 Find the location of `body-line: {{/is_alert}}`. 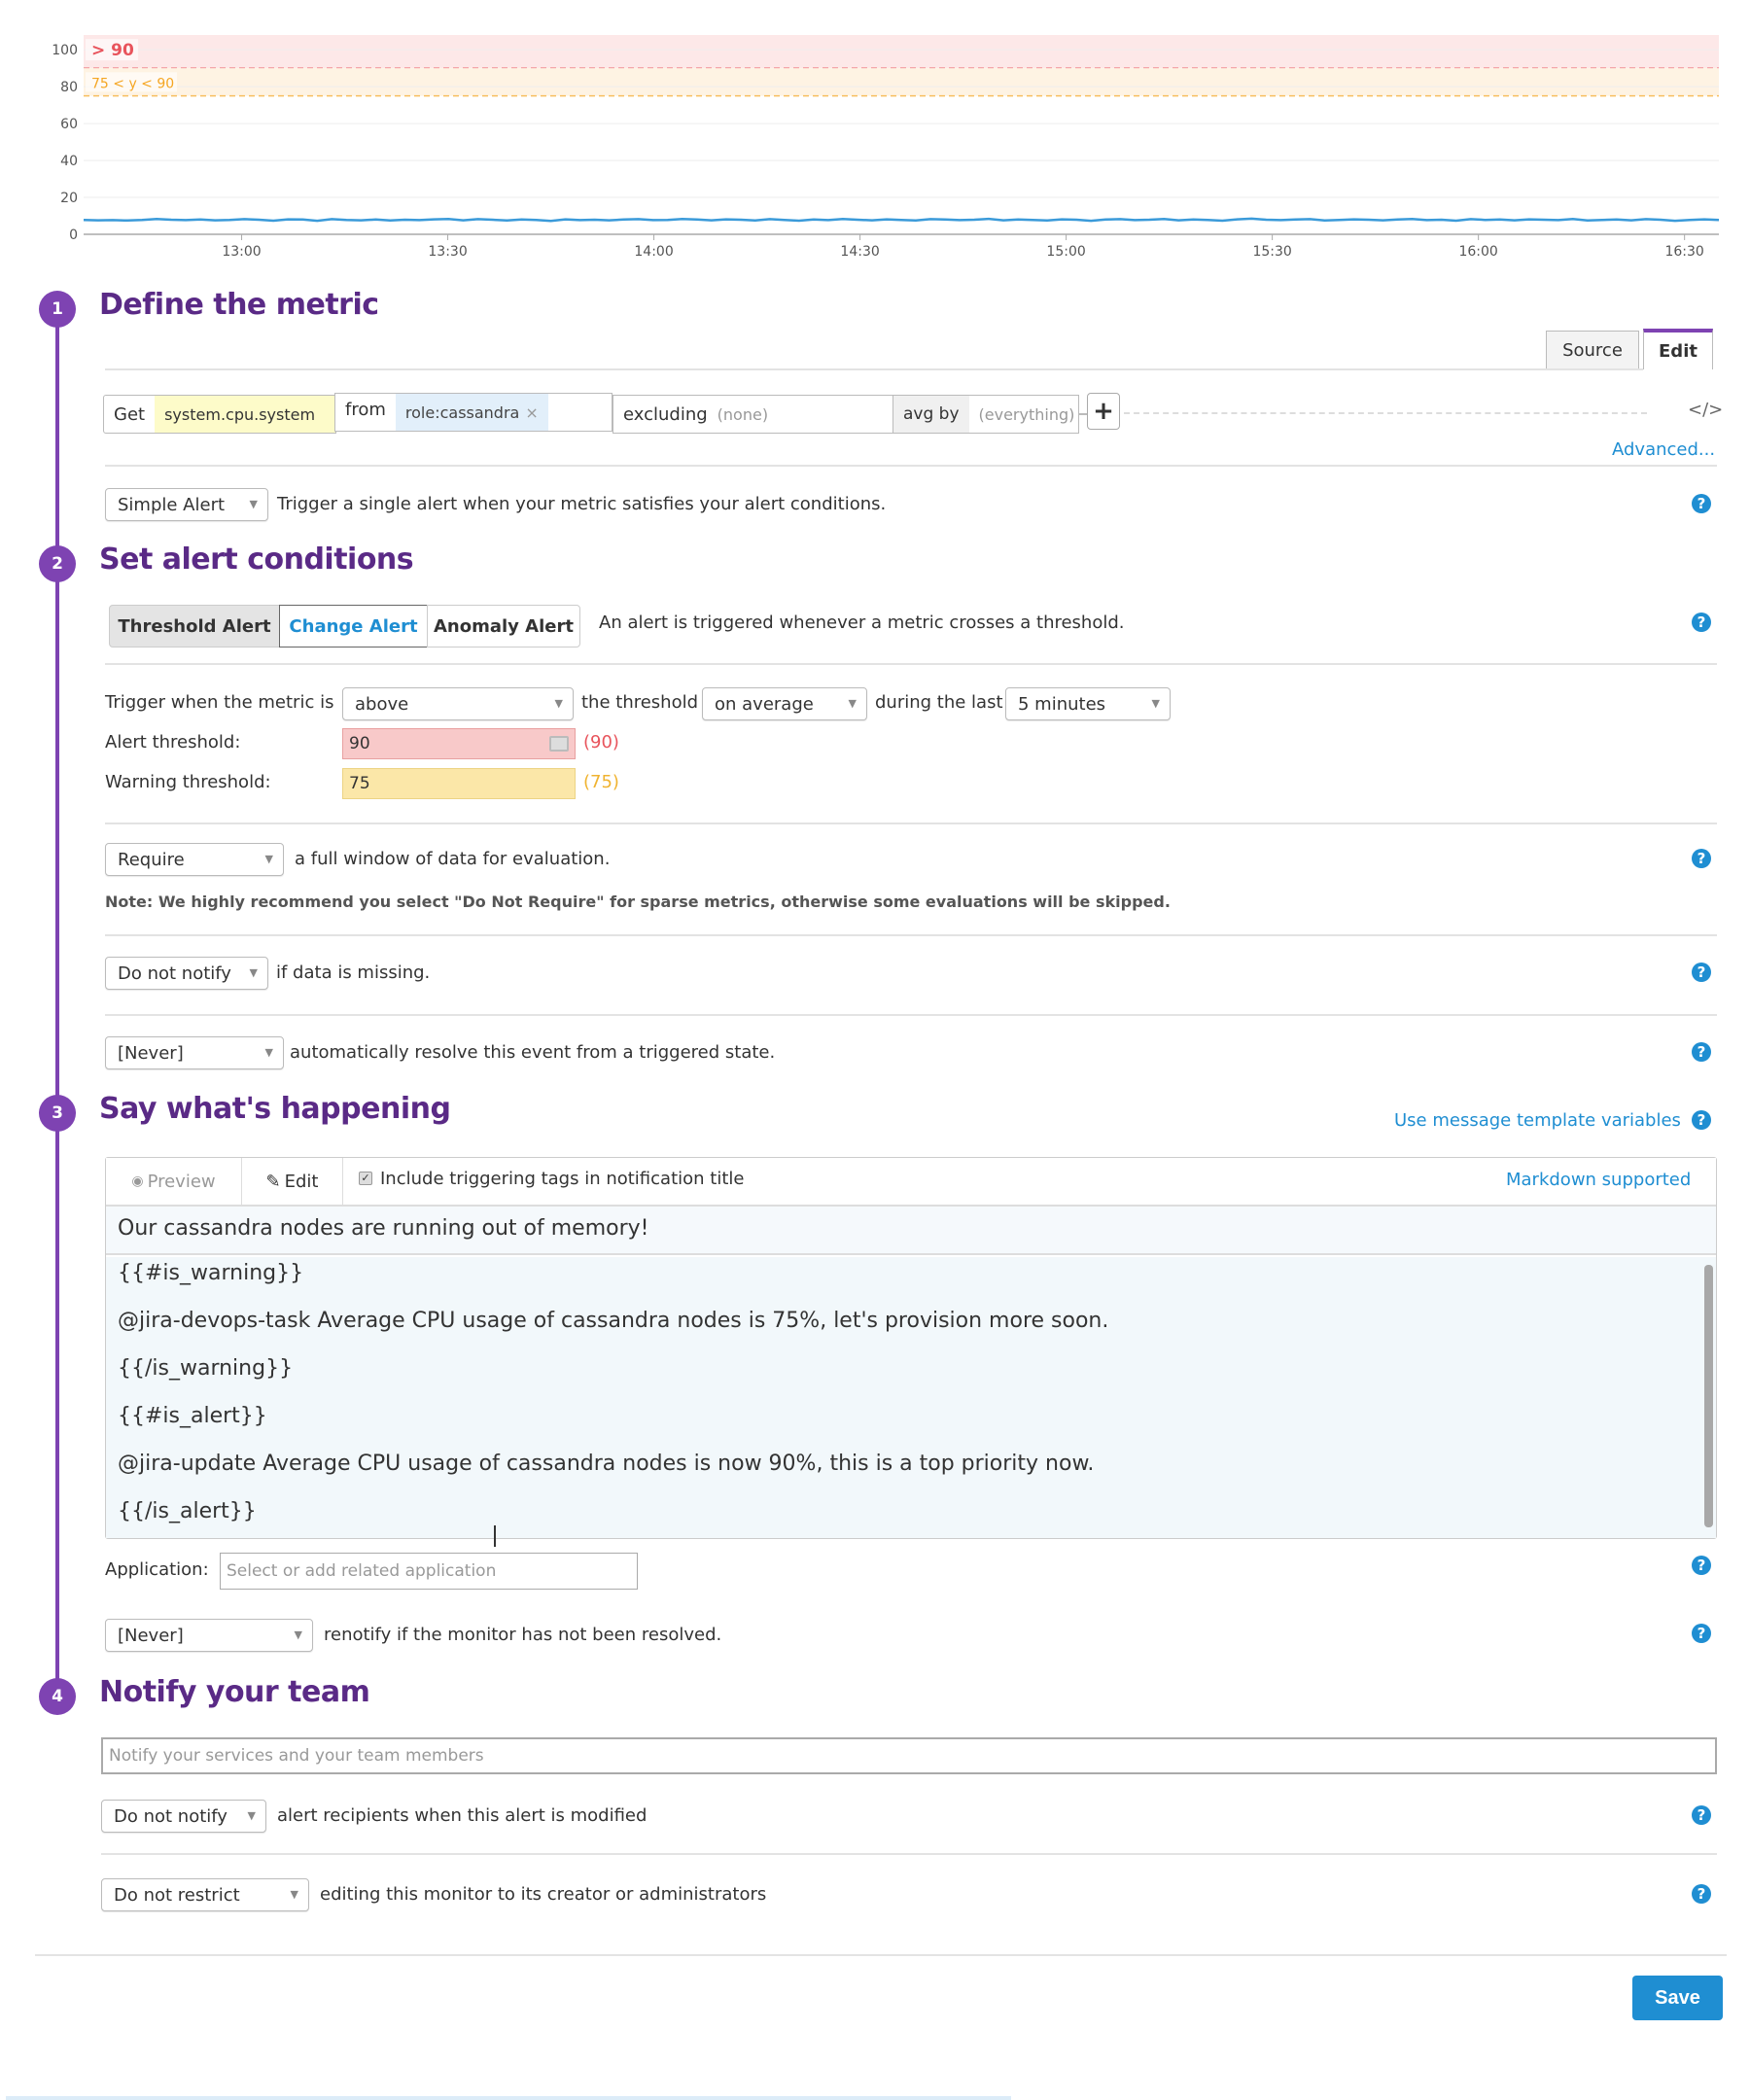

body-line: {{/is_alert}} is located at coordinates (187, 1511).